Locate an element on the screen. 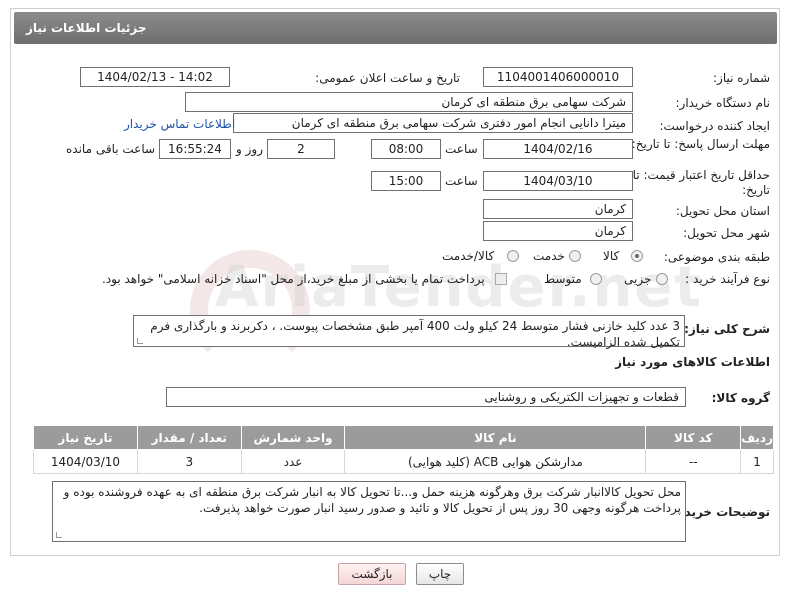 The image size is (788, 598). print-button: چاپ is located at coordinates (440, 574).